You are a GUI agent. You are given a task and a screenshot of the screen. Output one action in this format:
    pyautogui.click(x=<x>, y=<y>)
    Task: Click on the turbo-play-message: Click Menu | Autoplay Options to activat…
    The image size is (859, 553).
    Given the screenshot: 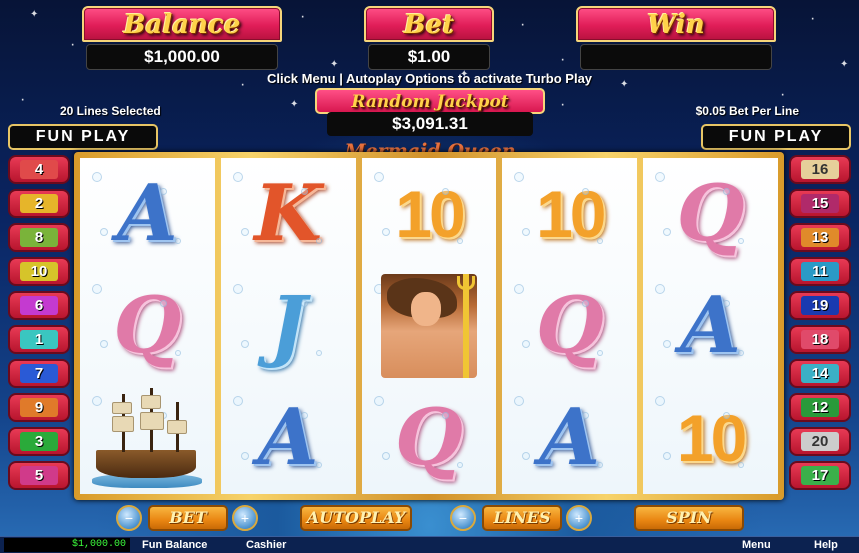 What is the action you would take?
    pyautogui.click(x=429, y=78)
    